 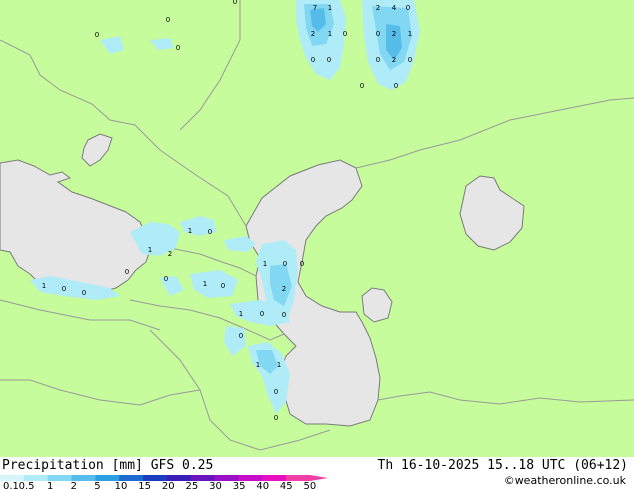 What do you see at coordinates (121, 485) in the screenshot?
I see `legend-tick-label: 10` at bounding box center [121, 485].